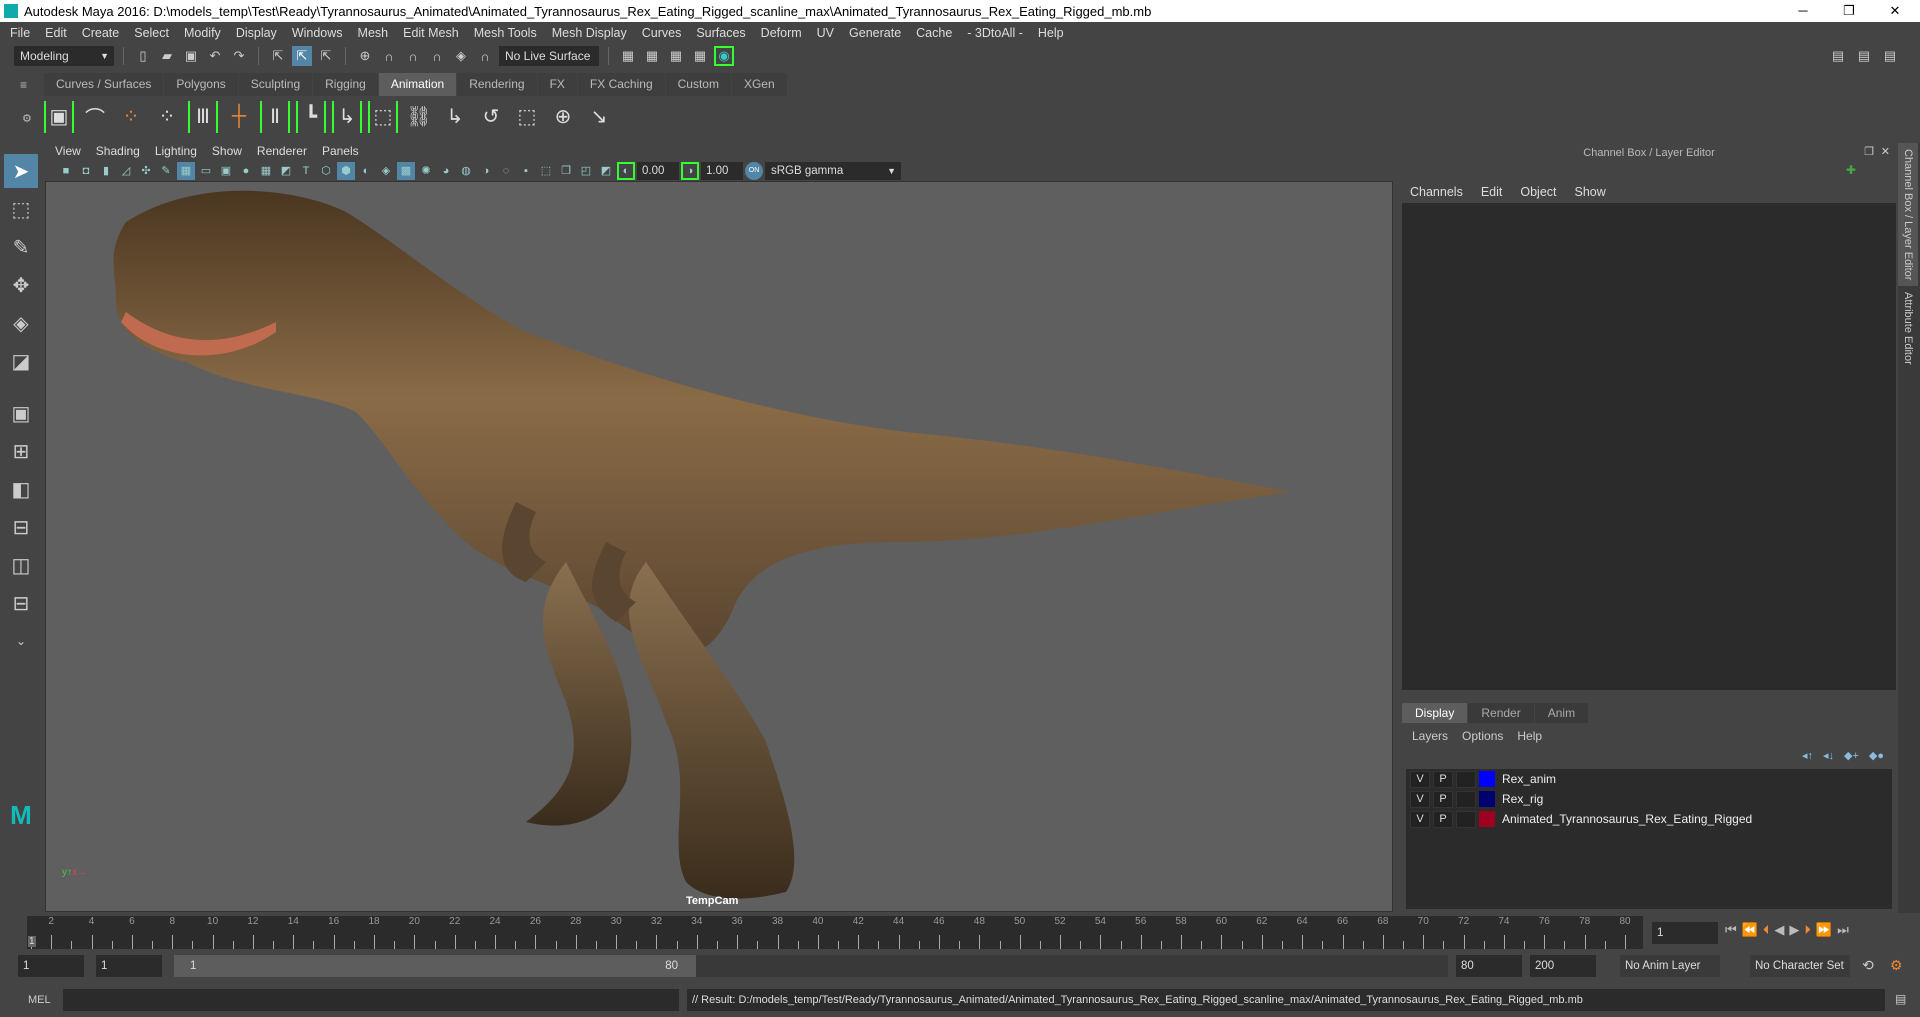 This screenshot has height=1017, width=1920. I want to click on tab-channel-box-layer-editor: Channel Box / Layer Editor, so click(1908, 215).